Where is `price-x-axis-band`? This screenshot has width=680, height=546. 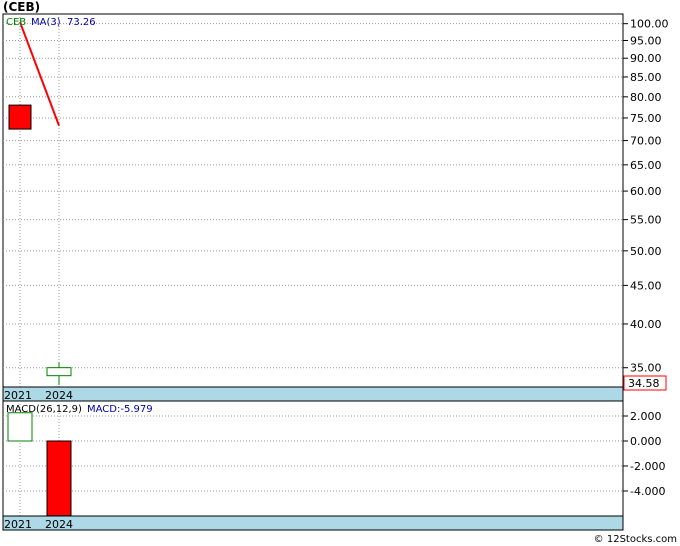 price-x-axis-band is located at coordinates (313, 394).